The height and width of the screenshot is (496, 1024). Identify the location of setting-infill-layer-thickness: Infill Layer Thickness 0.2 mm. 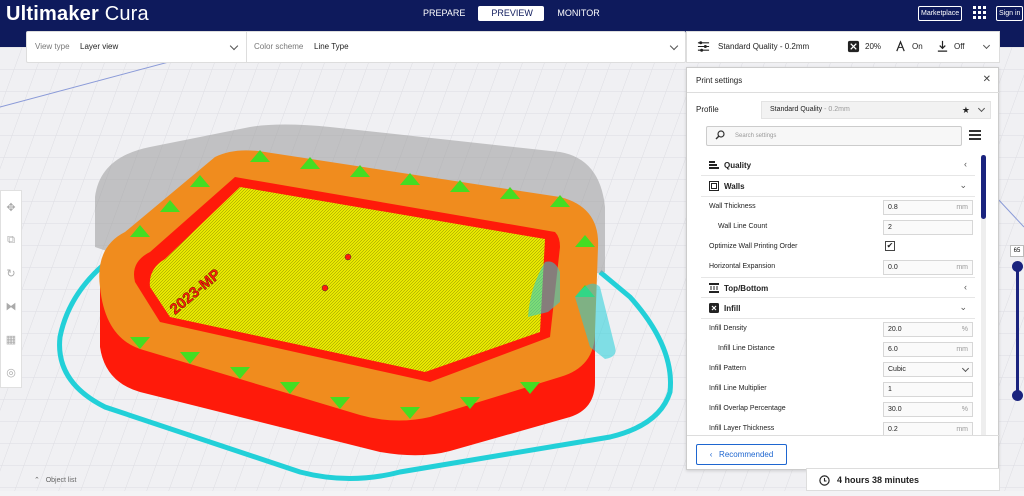
(838, 427).